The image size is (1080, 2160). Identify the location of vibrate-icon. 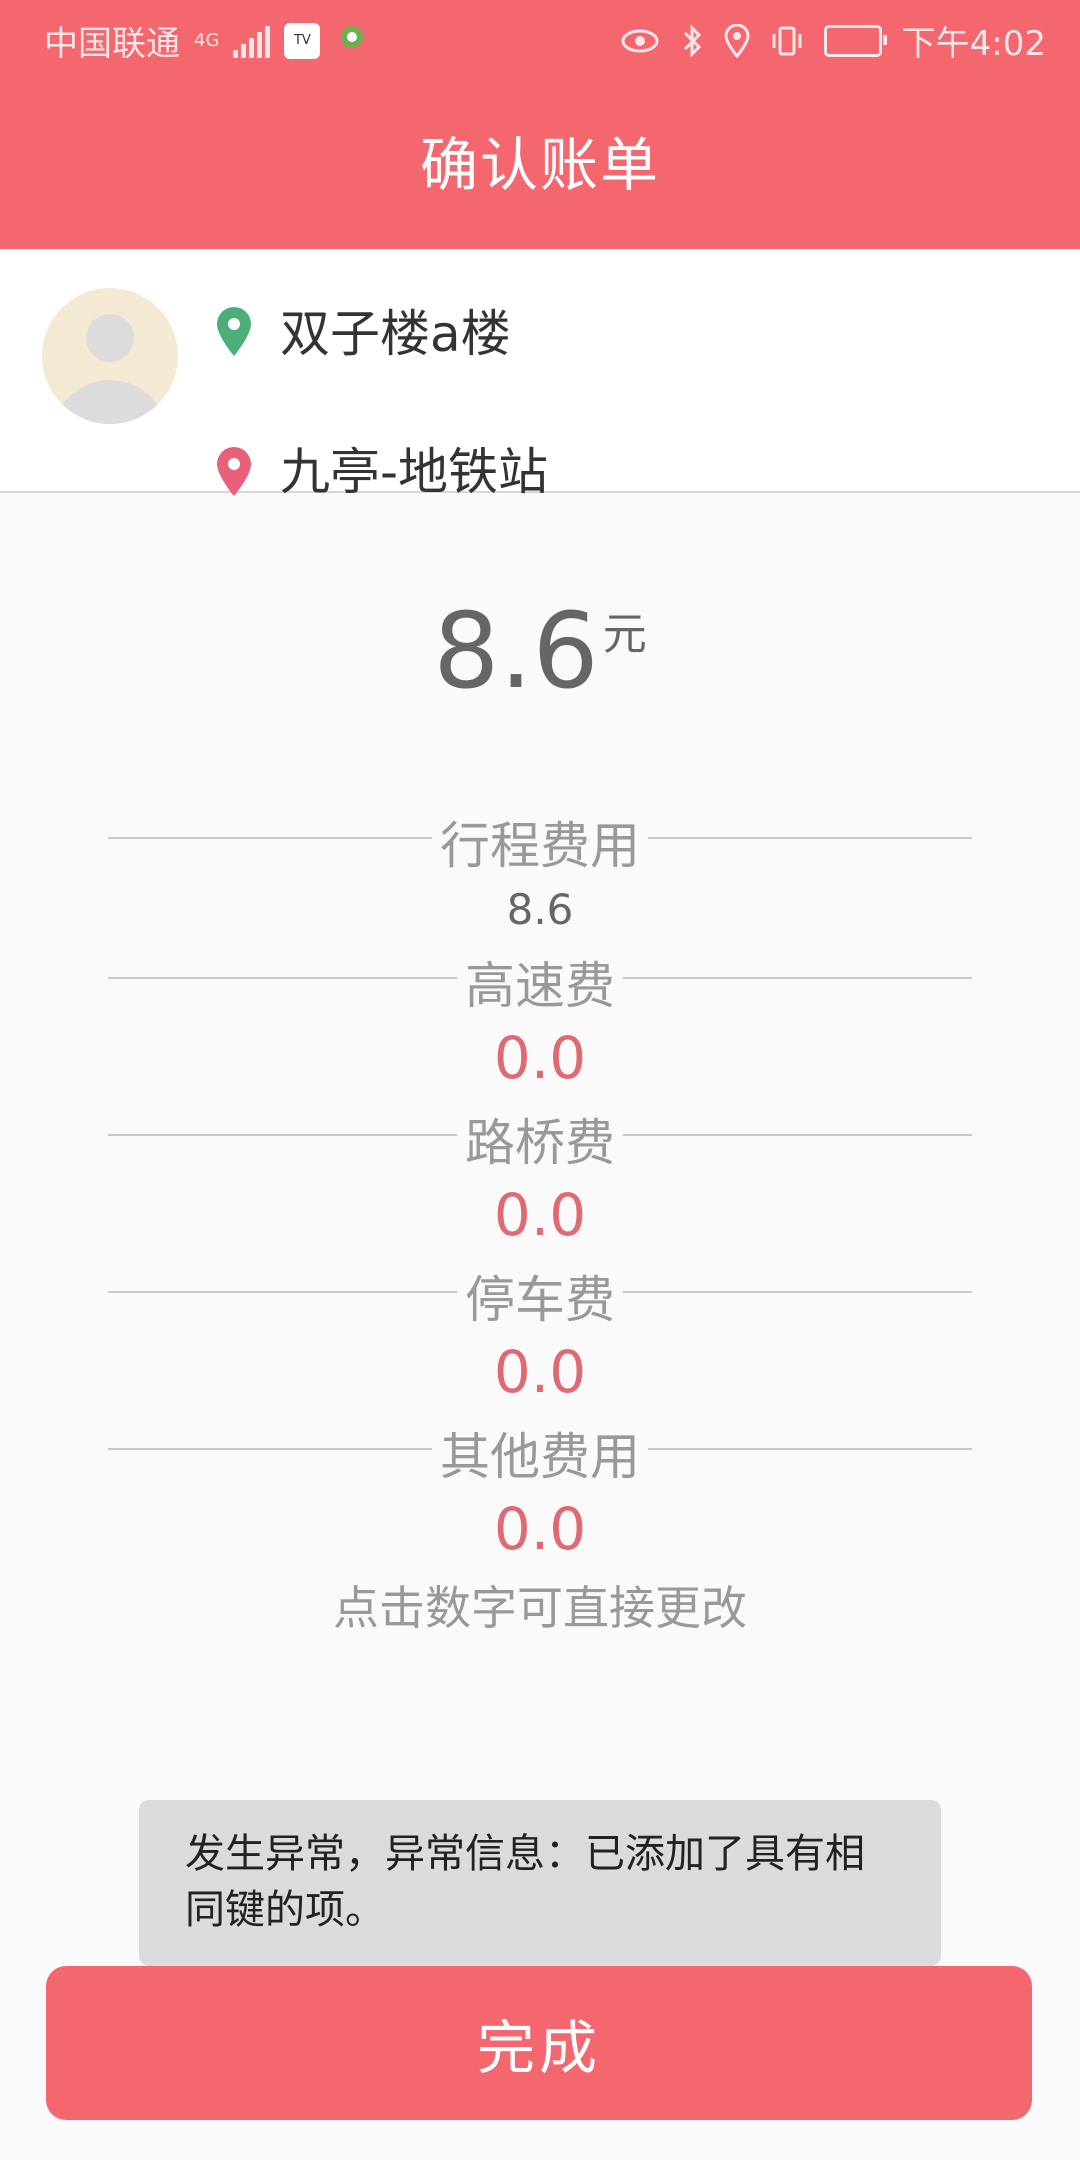
(787, 40).